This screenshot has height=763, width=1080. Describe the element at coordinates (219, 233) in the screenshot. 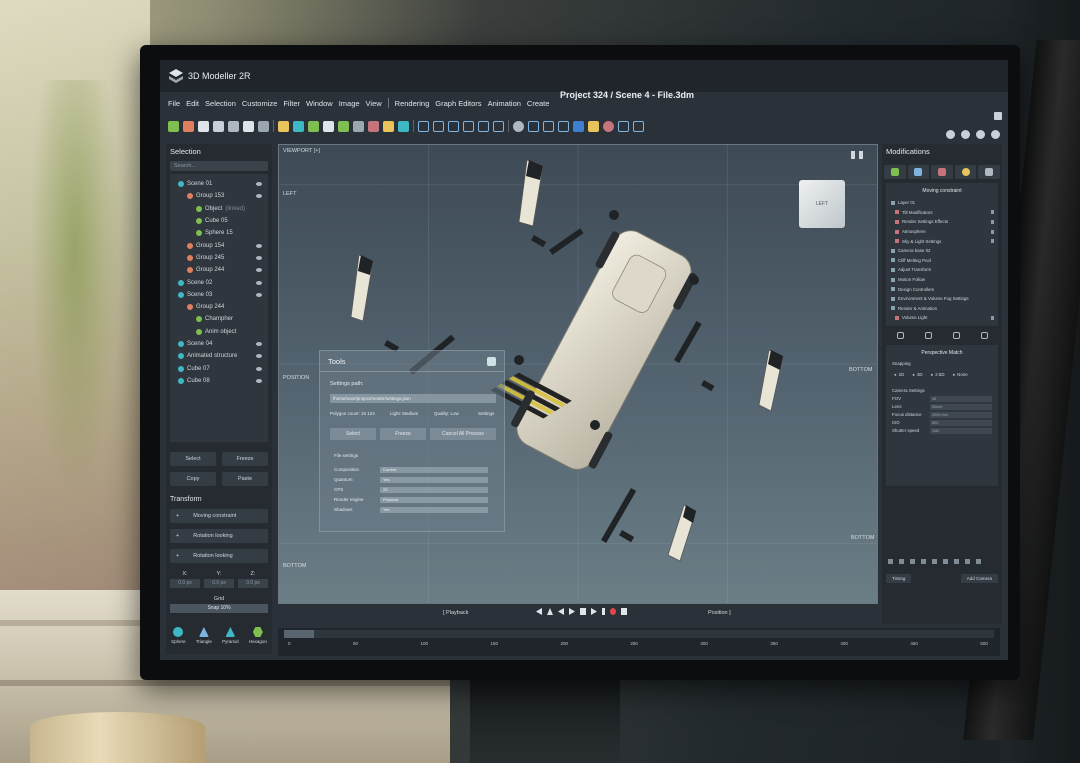

I see `tree-item: Sphere 15` at that location.